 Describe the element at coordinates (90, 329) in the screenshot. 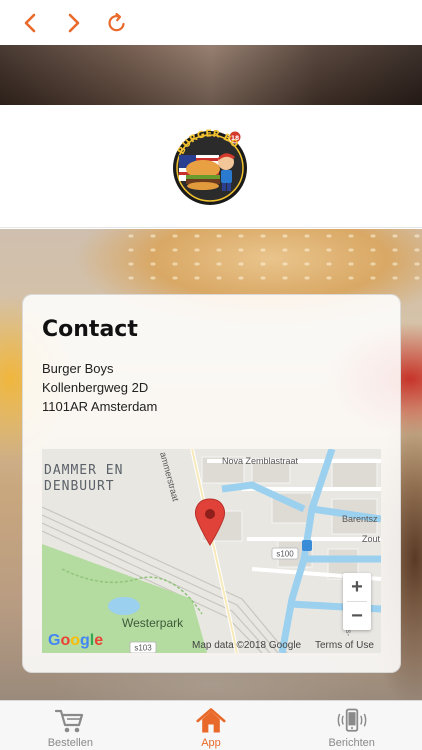

I see `contact-title: Contact` at that location.